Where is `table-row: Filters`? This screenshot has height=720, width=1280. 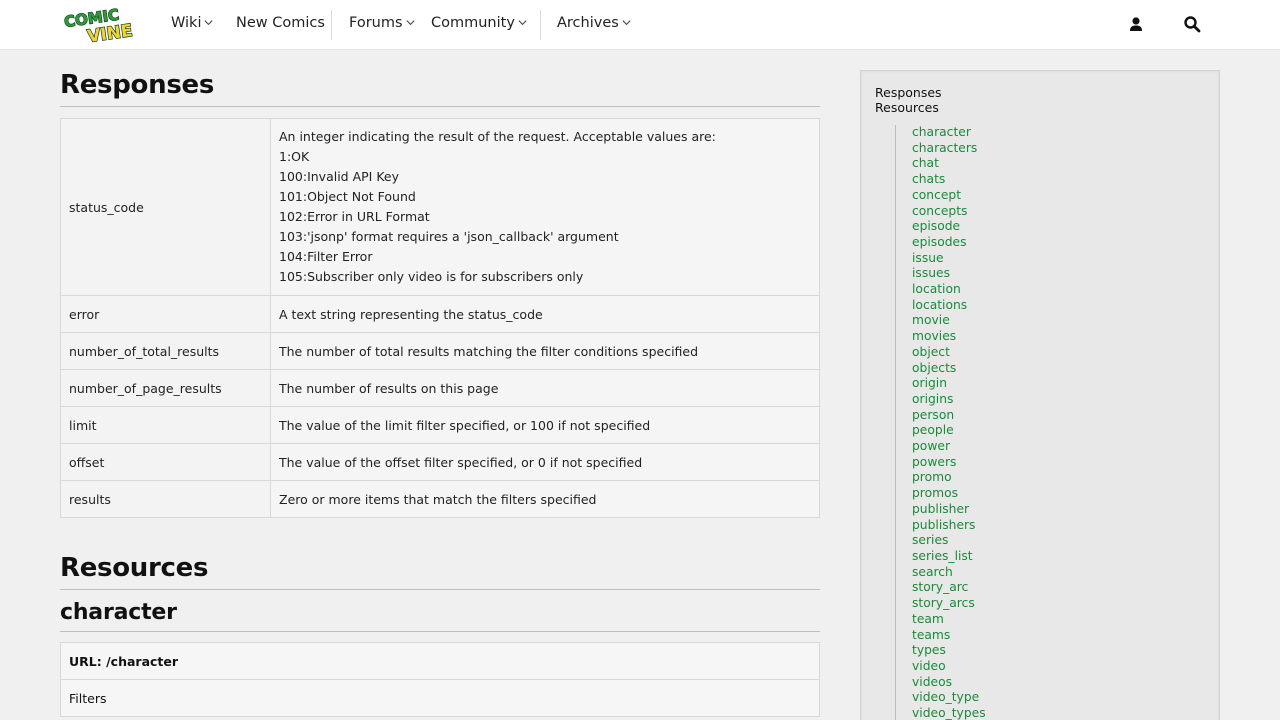
table-row: Filters is located at coordinates (440, 698).